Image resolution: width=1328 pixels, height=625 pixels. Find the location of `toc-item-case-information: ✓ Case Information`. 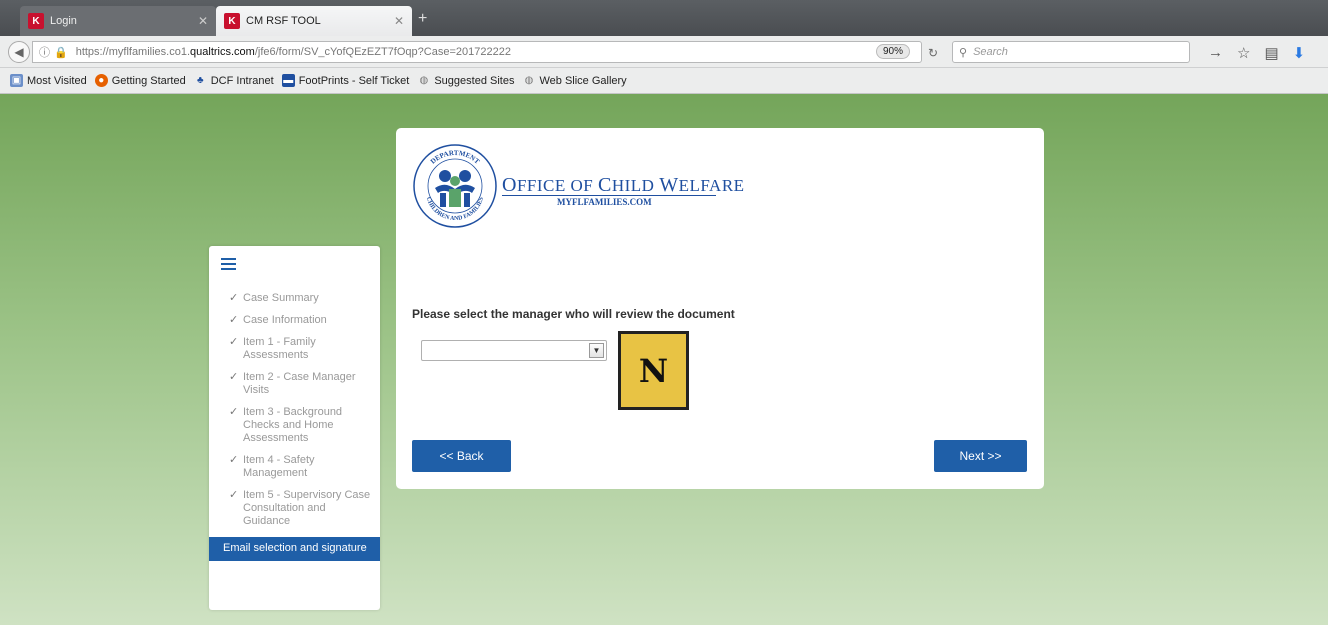

toc-item-case-information: ✓ Case Information is located at coordinates (294, 320).